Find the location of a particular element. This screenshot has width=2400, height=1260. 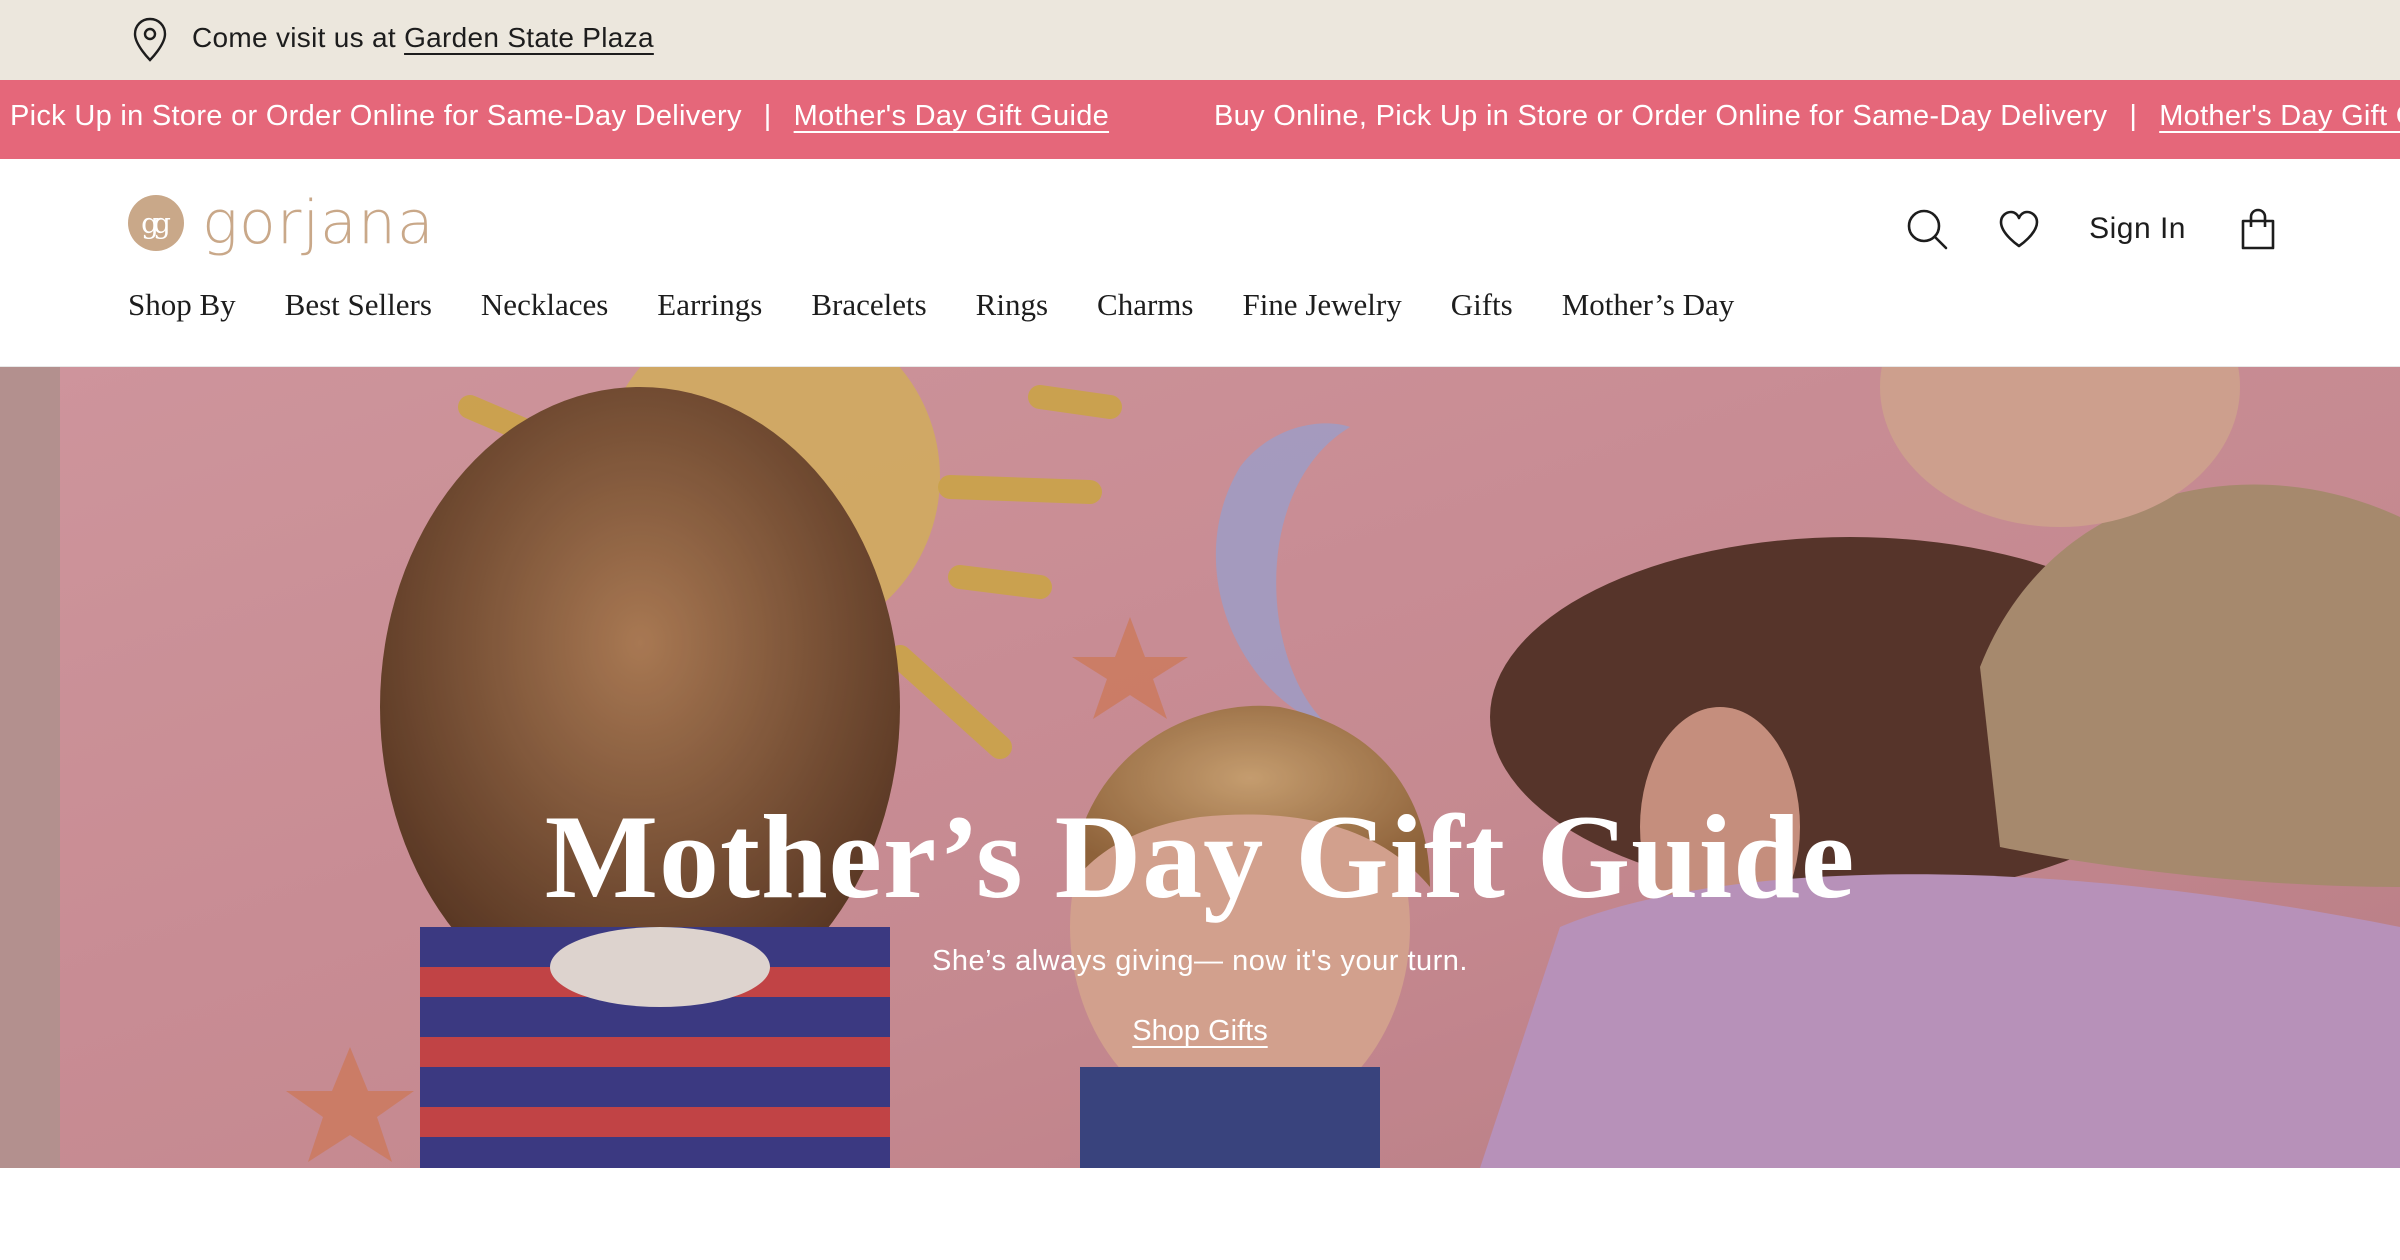

store-name-link: Garden State Plaza is located at coordinates (529, 37).